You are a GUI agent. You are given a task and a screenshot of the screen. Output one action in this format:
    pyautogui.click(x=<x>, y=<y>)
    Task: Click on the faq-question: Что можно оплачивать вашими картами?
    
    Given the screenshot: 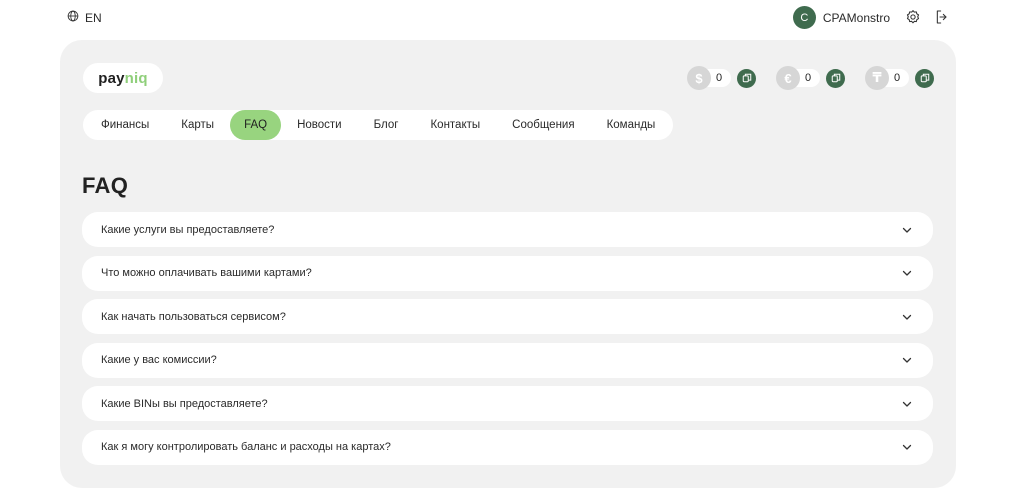 What is the action you would take?
    pyautogui.click(x=206, y=273)
    